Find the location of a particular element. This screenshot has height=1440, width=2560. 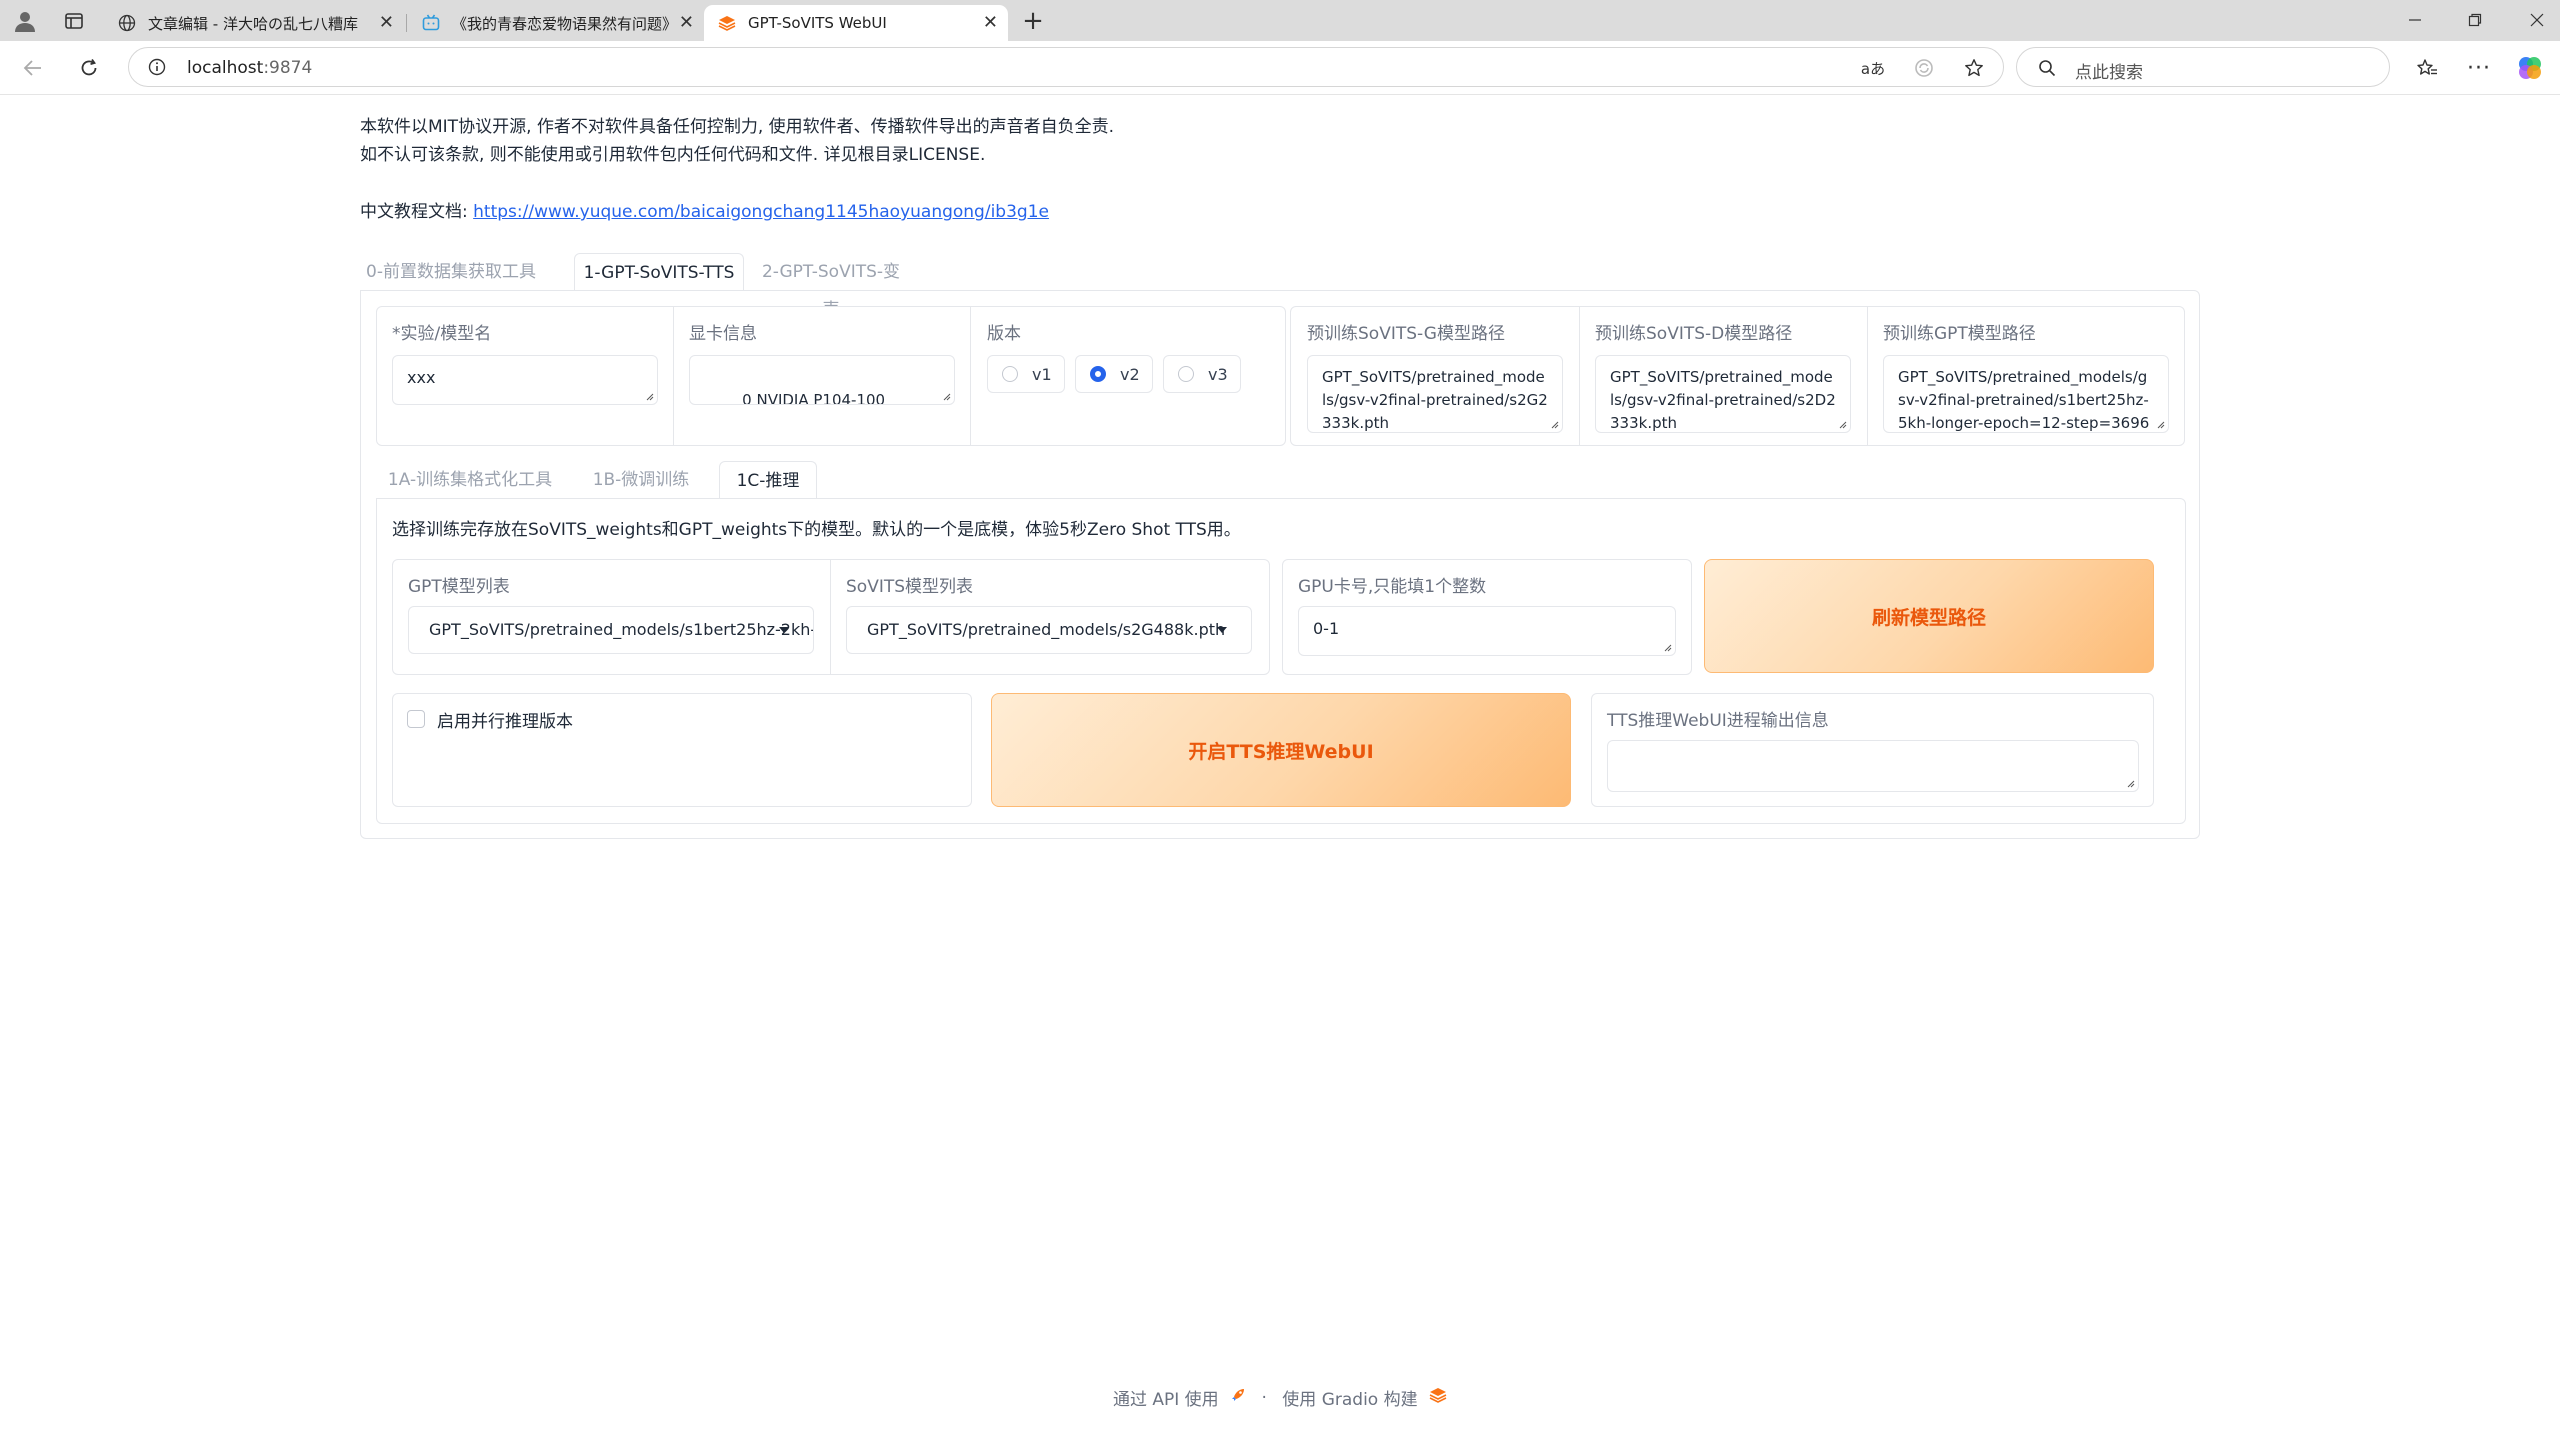

browser-tab-2: 《我的青春恋爱物语果然有问题》 ✕ is located at coordinates (556, 23).